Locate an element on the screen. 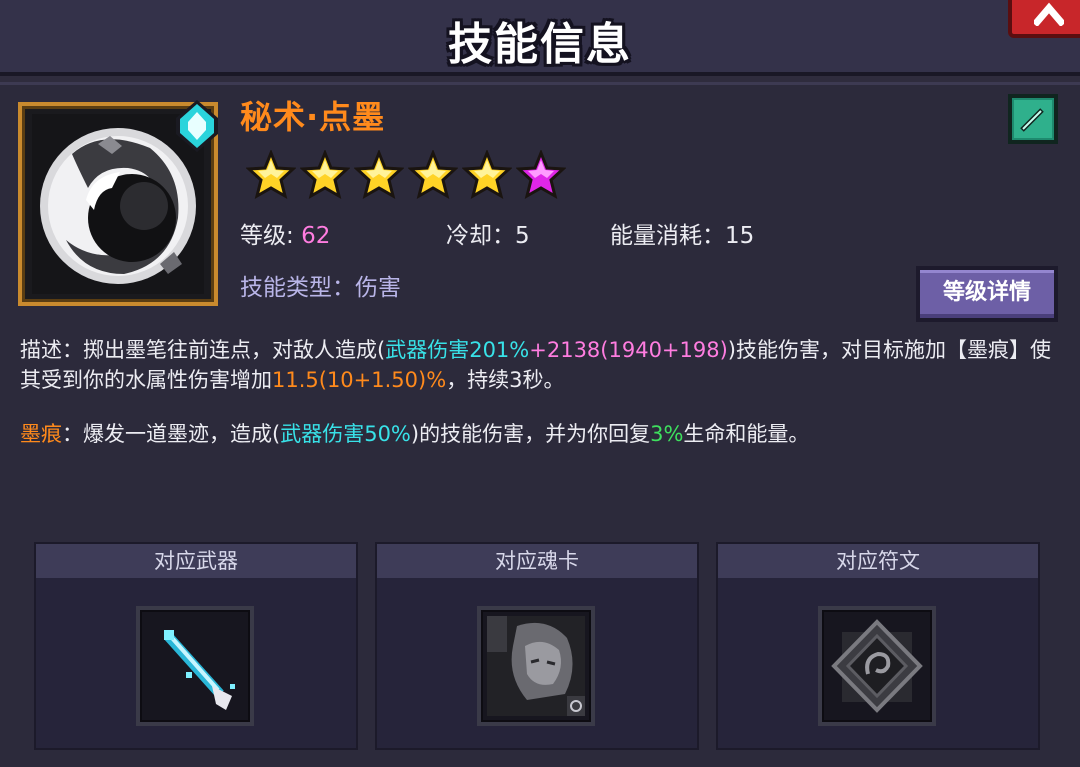 The image size is (1080, 767). diamond-gem-icon is located at coordinates (197, 126).